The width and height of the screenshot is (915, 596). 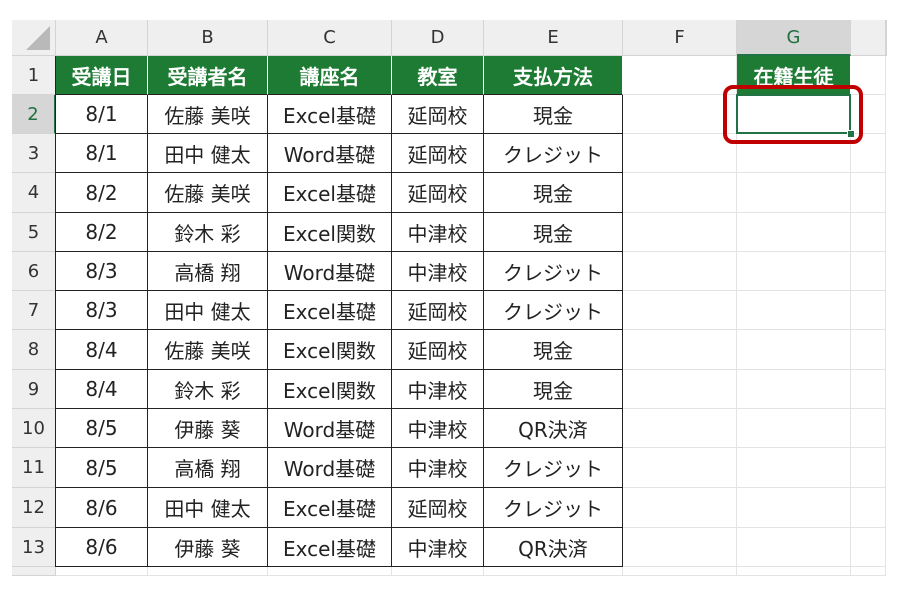 What do you see at coordinates (34, 389) in the screenshot?
I see `row-header-9: 9` at bounding box center [34, 389].